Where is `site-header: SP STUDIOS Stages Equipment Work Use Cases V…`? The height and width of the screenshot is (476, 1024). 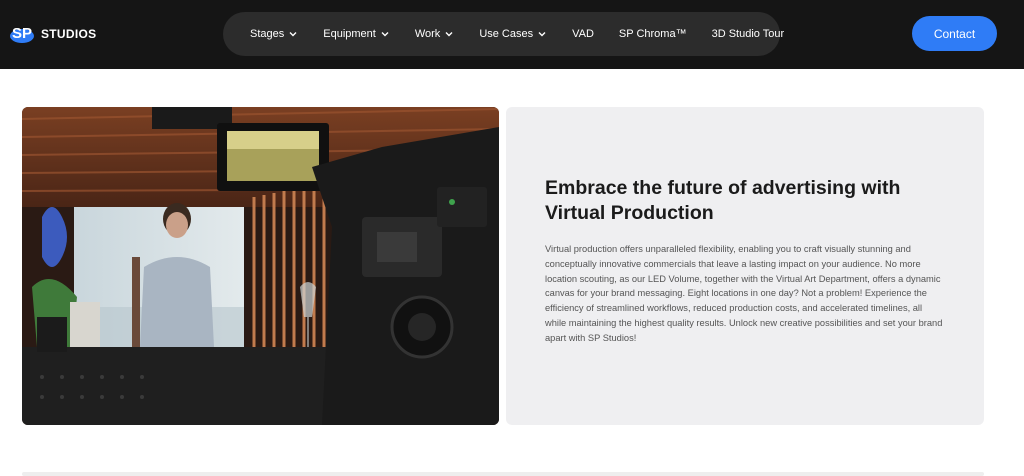 site-header: SP STUDIOS Stages Equipment Work Use Cases V… is located at coordinates (512, 34).